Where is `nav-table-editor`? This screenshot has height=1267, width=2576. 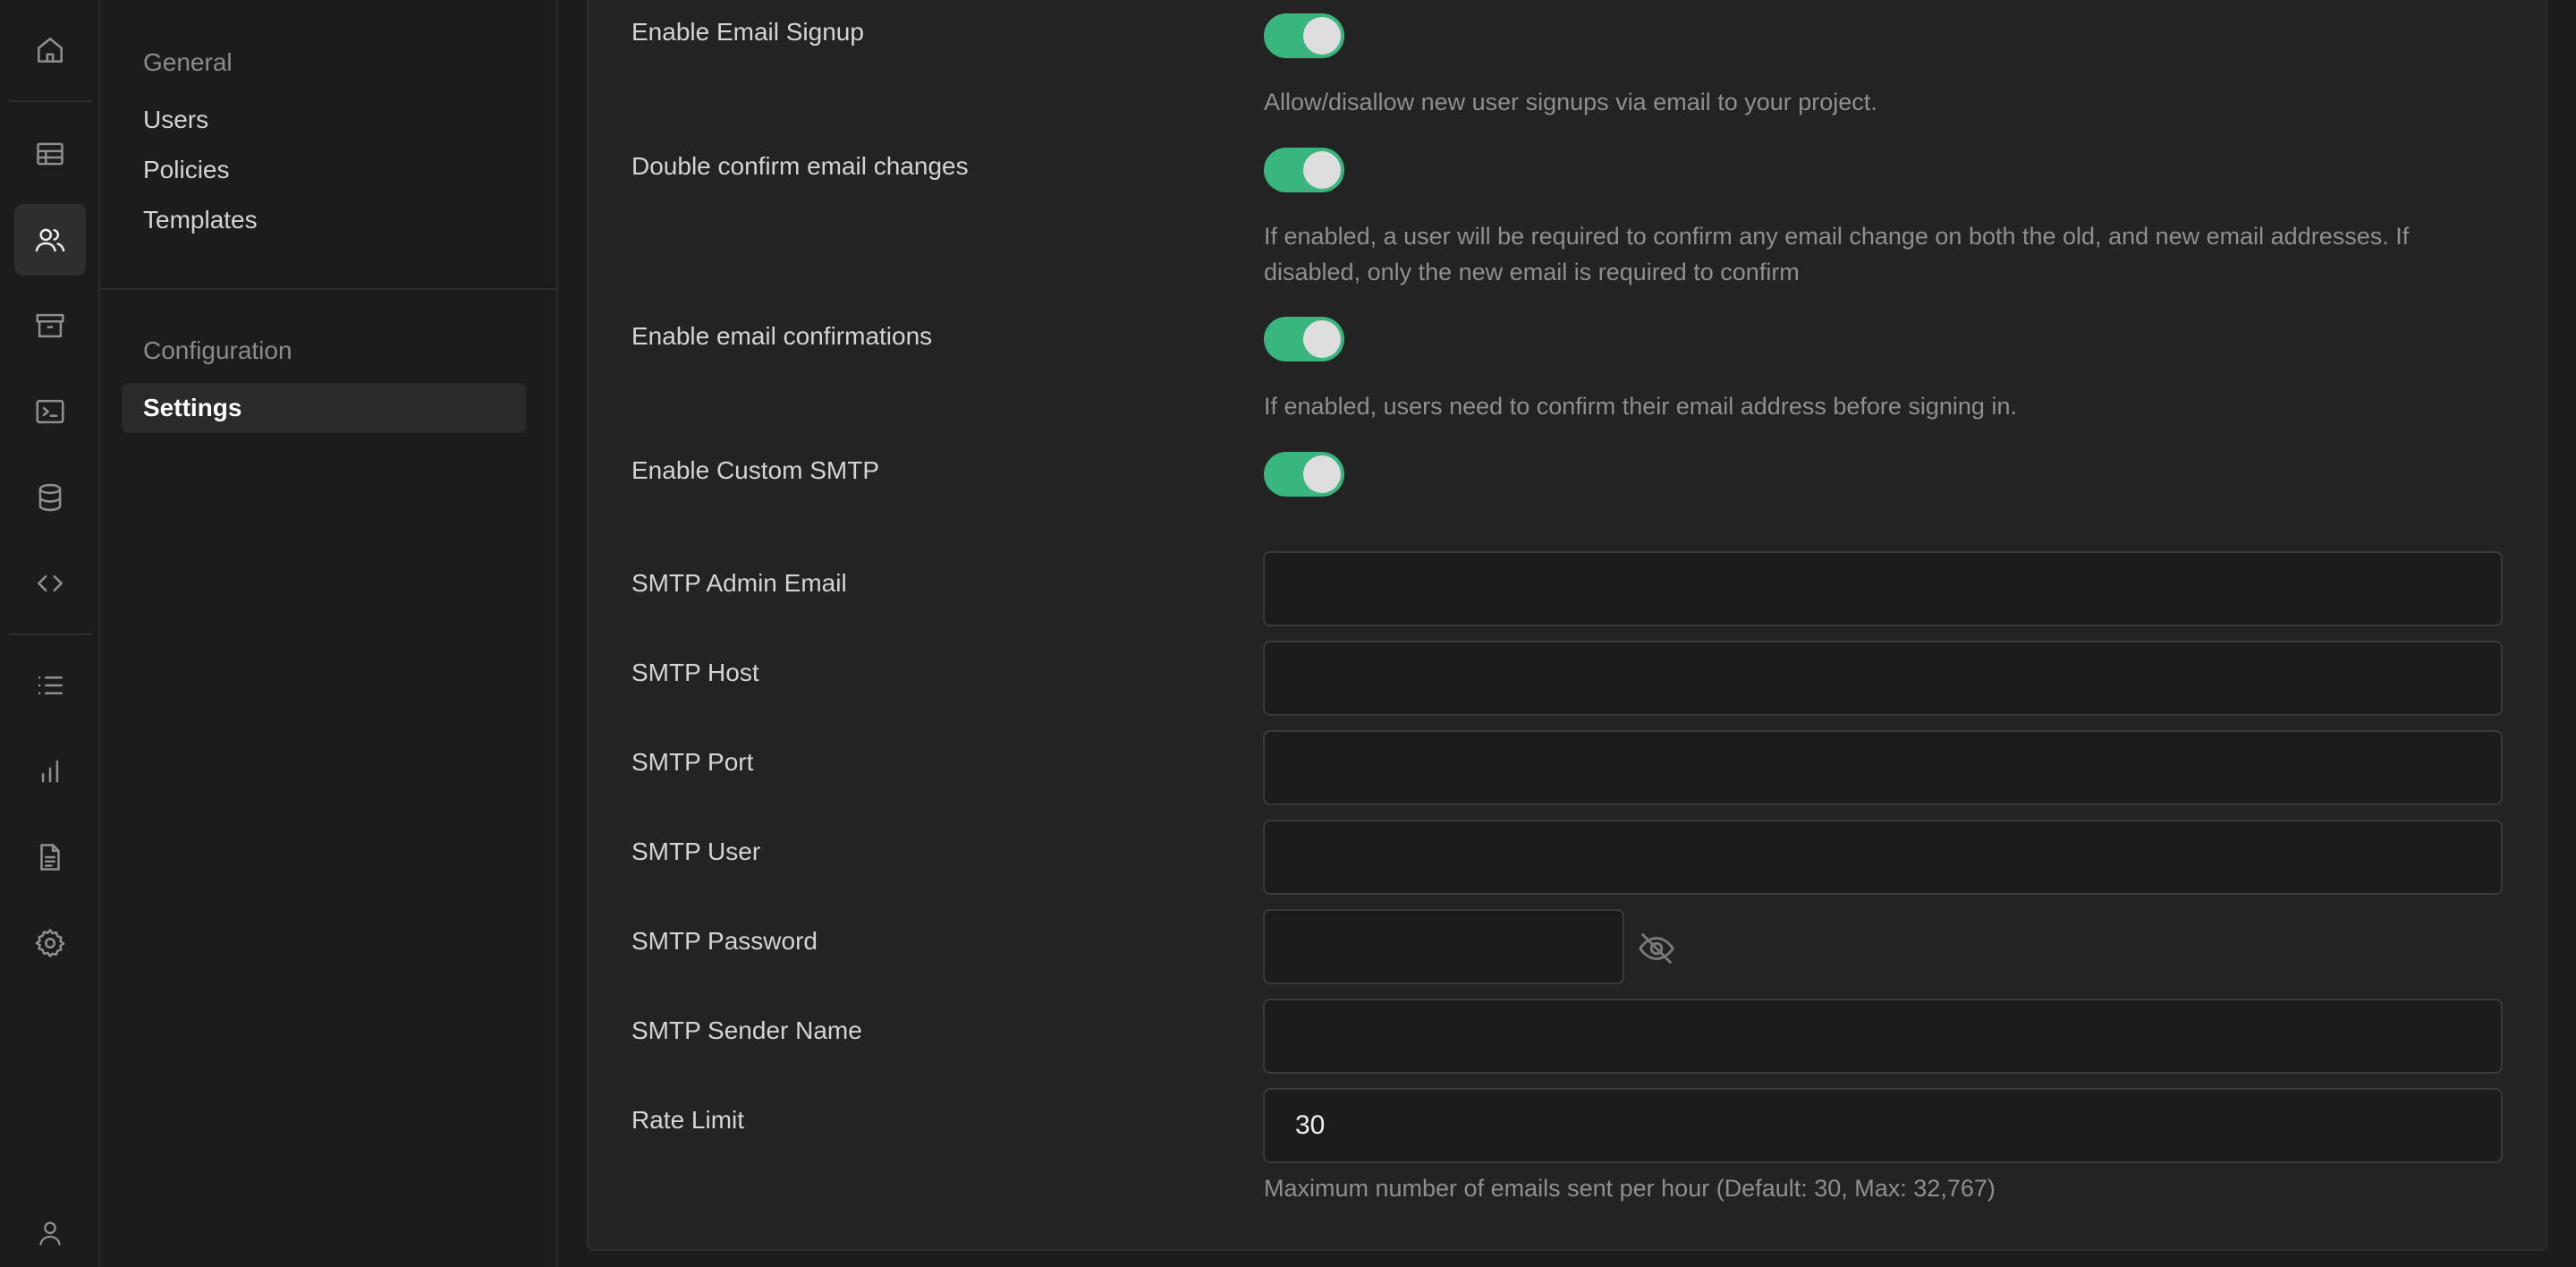
nav-table-editor is located at coordinates (50, 154).